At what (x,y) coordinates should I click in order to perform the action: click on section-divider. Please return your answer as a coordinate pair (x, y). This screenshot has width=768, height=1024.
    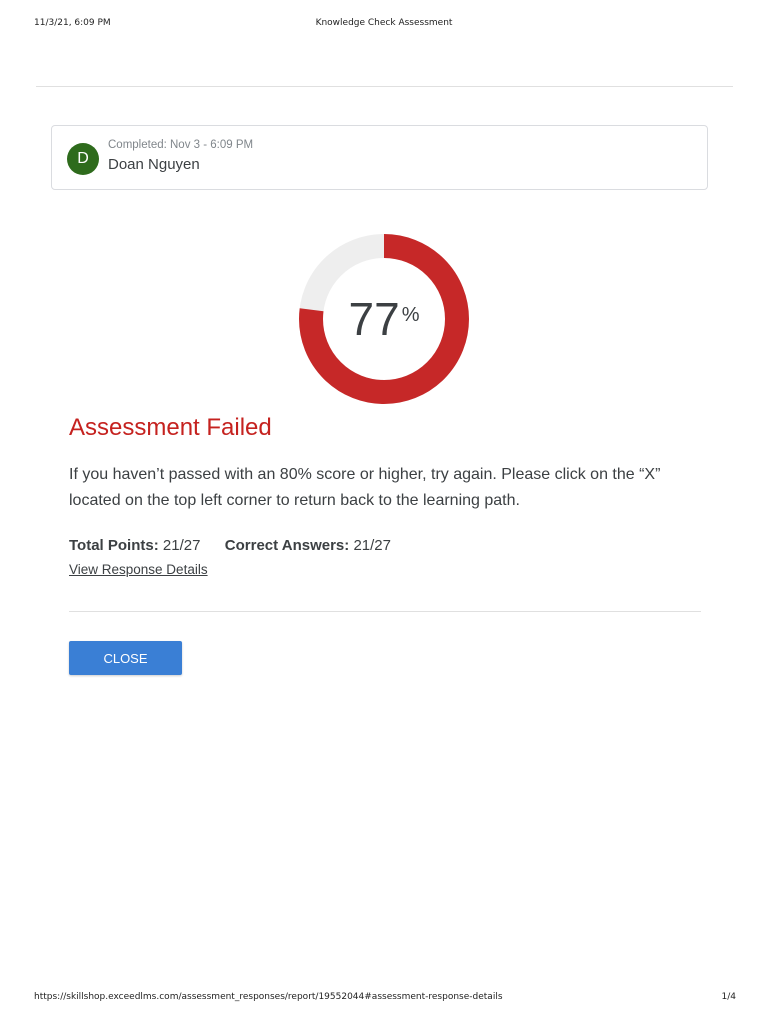
    Looking at the image, I should click on (385, 611).